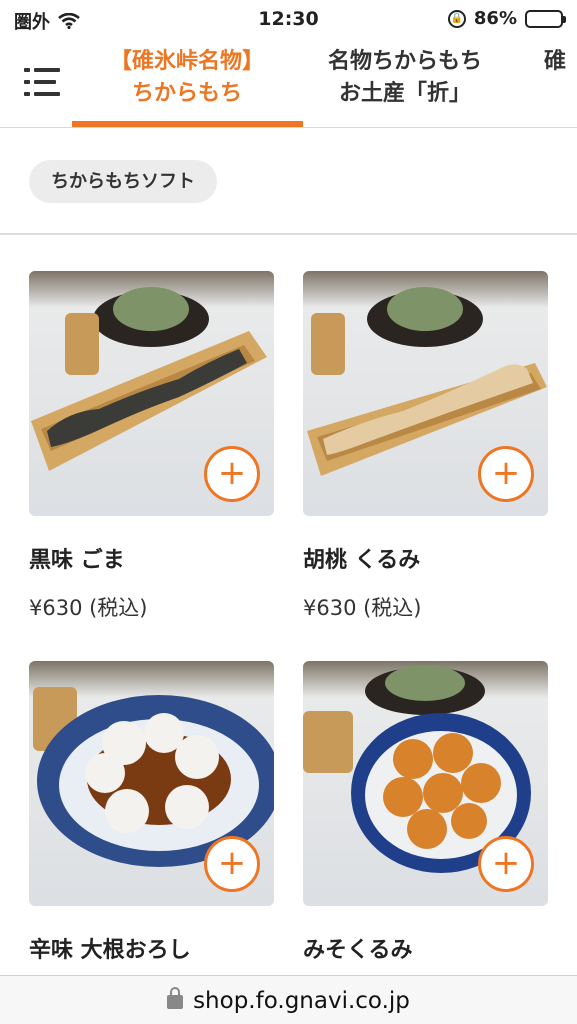 The width and height of the screenshot is (577, 1024). I want to click on orientation-lock-icon: 🔒, so click(456, 18).